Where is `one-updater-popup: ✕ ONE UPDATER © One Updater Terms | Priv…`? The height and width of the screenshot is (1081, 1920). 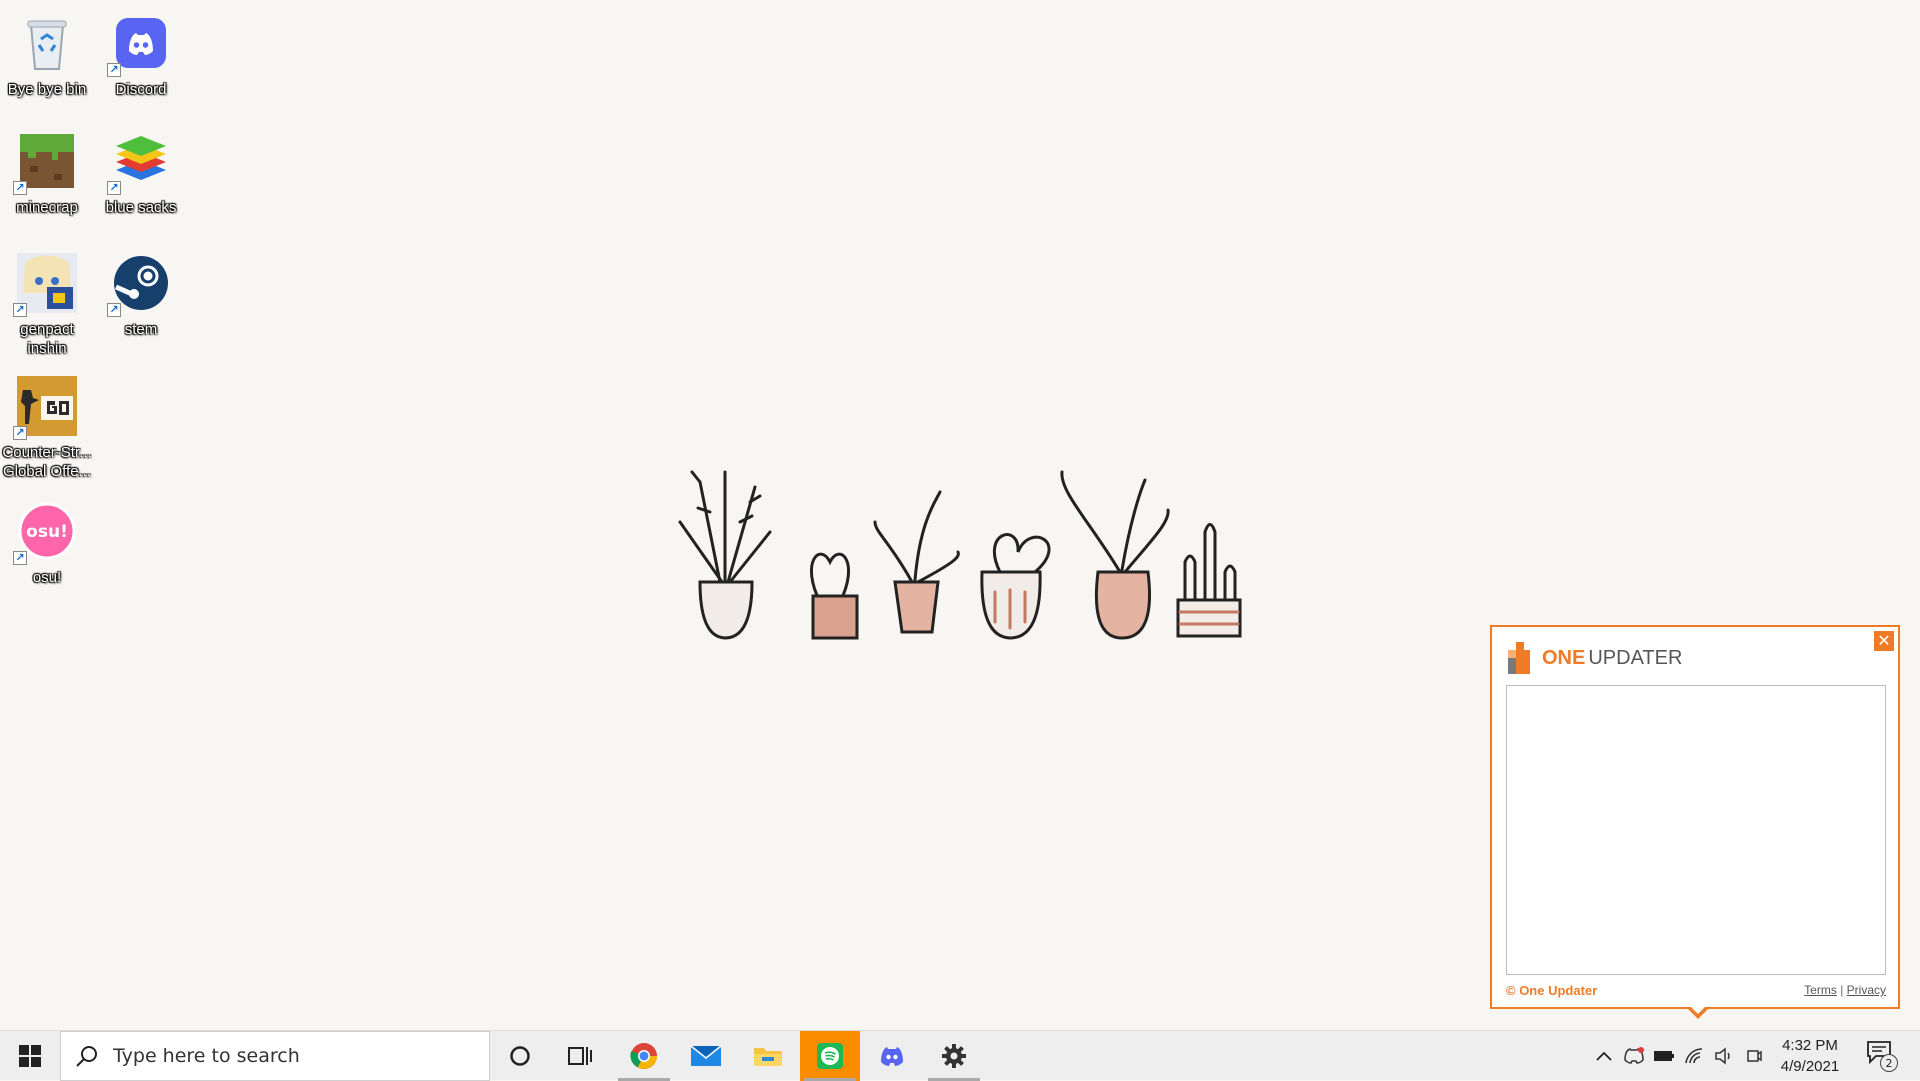
one-updater-popup: ✕ ONE UPDATER © One Updater Terms | Priv… is located at coordinates (1695, 822).